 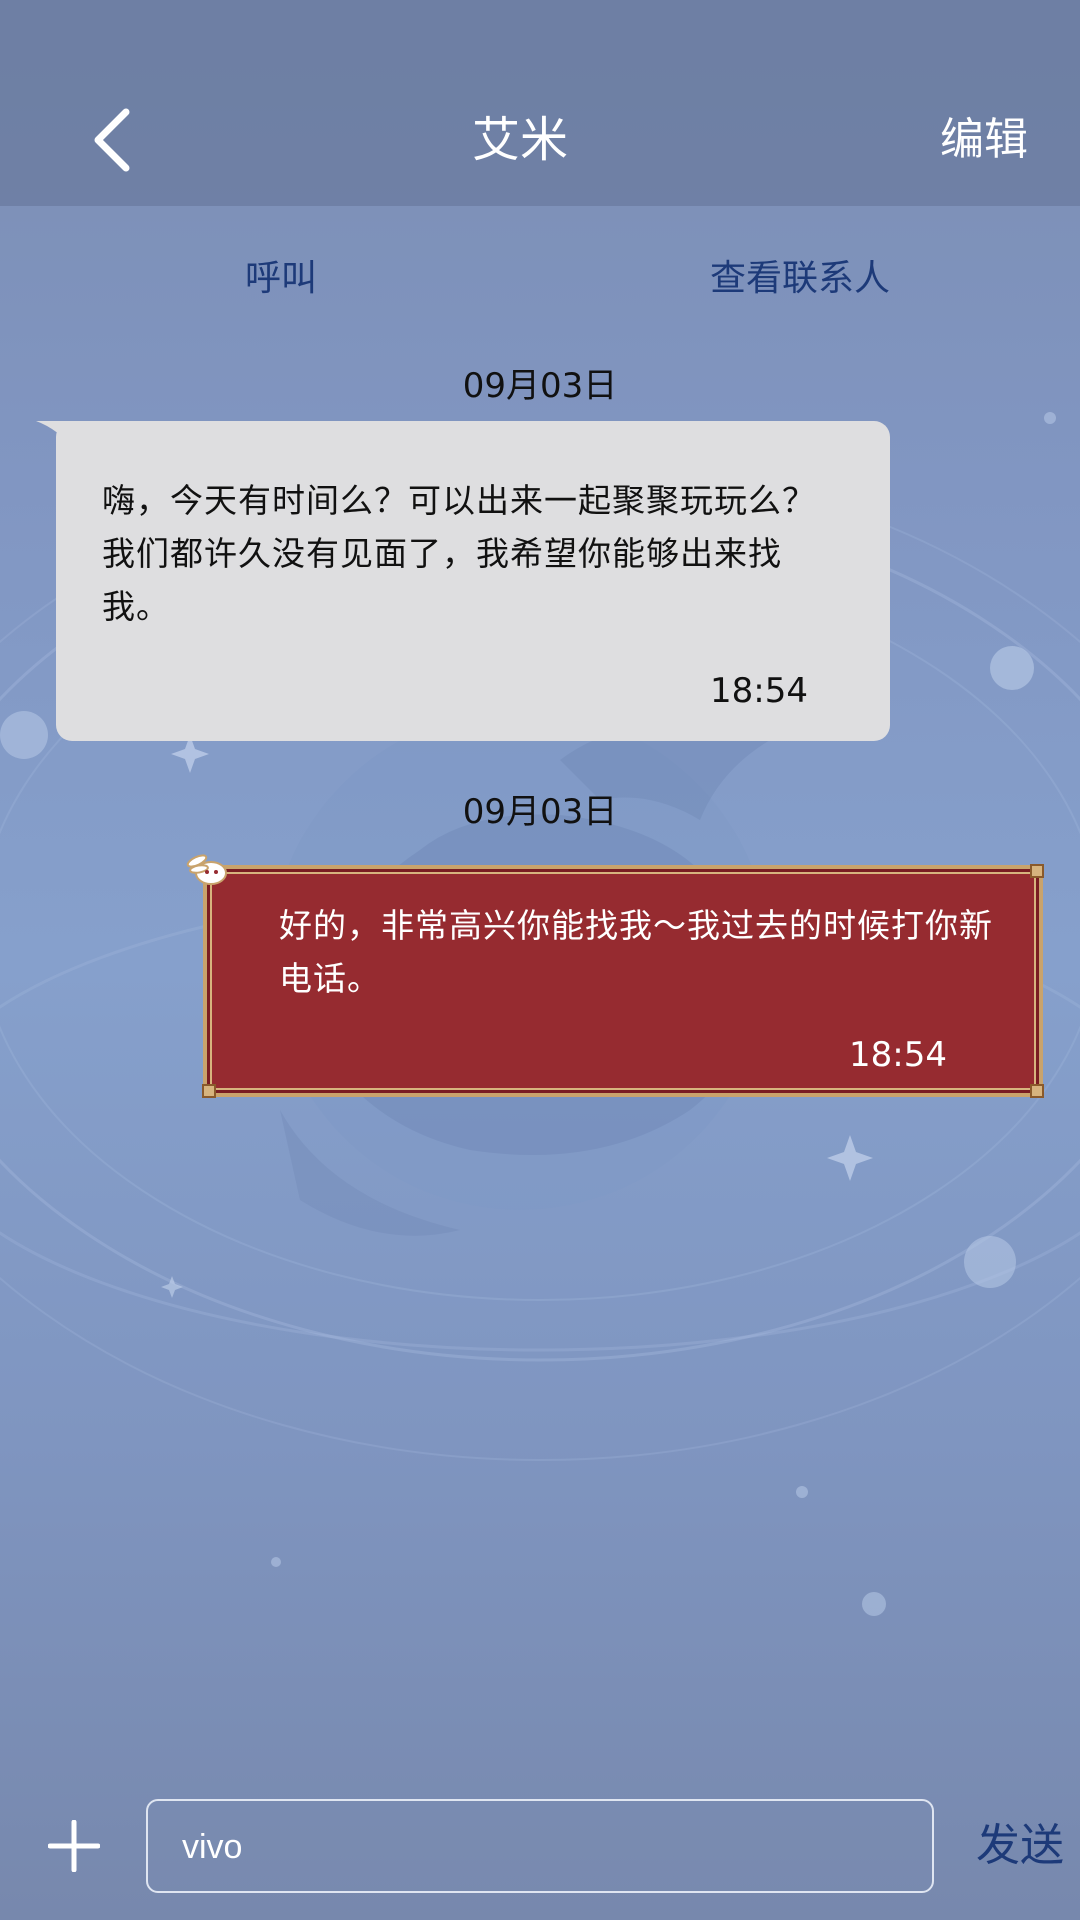 I want to click on send-button: 发送, so click(x=1020, y=1846).